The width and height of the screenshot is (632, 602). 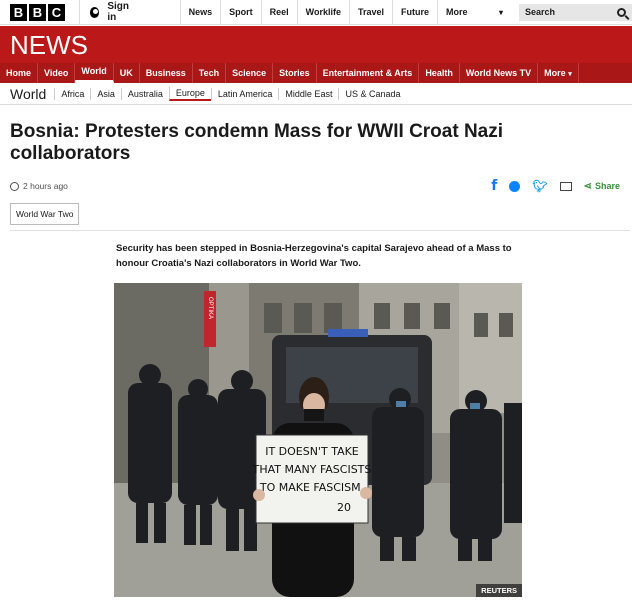 I want to click on article-timestamp: 2 hours ago, so click(x=45, y=186).